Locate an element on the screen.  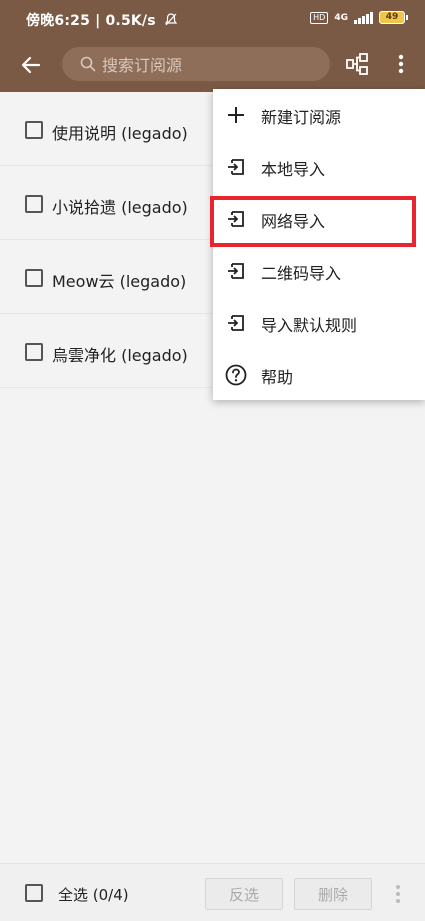
highlight-box is located at coordinates (313, 221).